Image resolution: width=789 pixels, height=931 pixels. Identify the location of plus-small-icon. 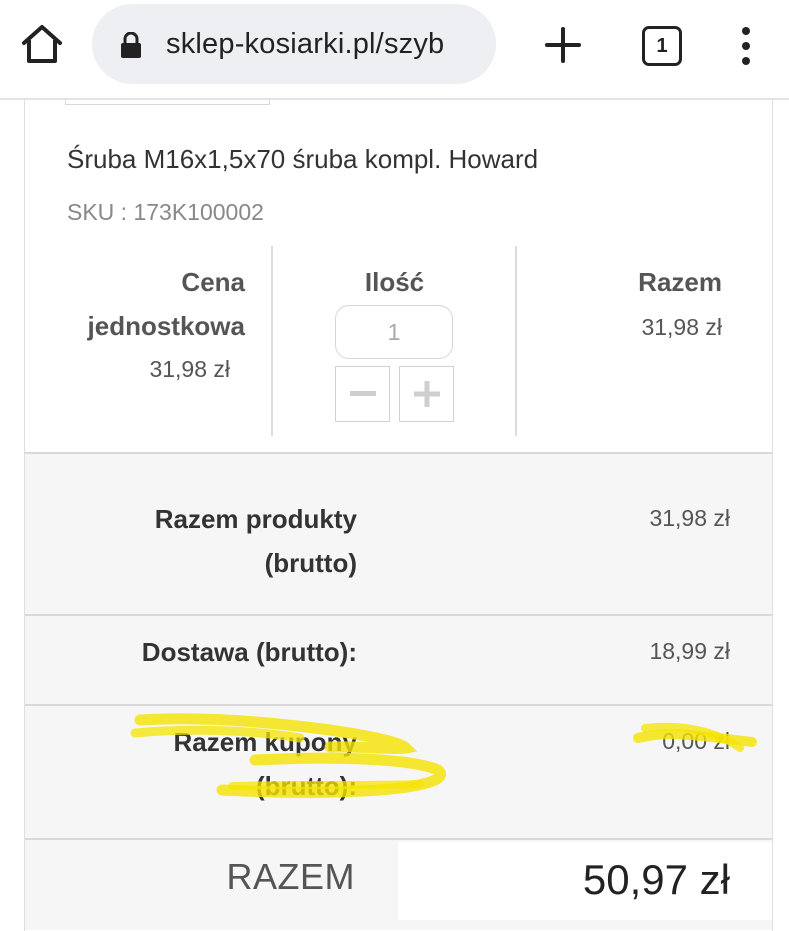
(426, 394).